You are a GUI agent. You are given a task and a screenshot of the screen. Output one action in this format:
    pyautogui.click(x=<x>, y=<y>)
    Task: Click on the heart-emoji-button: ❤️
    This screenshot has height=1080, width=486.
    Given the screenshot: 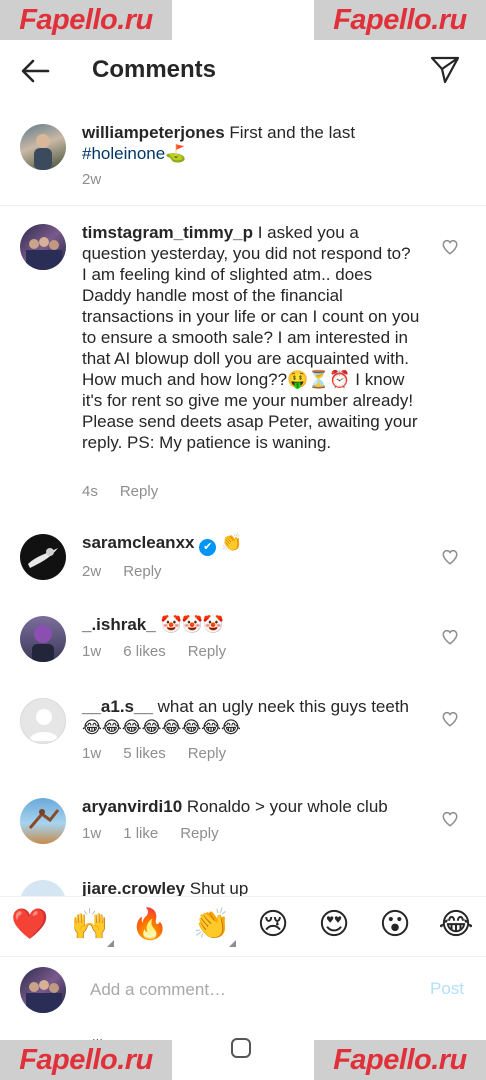 What is the action you would take?
    pyautogui.click(x=30, y=925)
    